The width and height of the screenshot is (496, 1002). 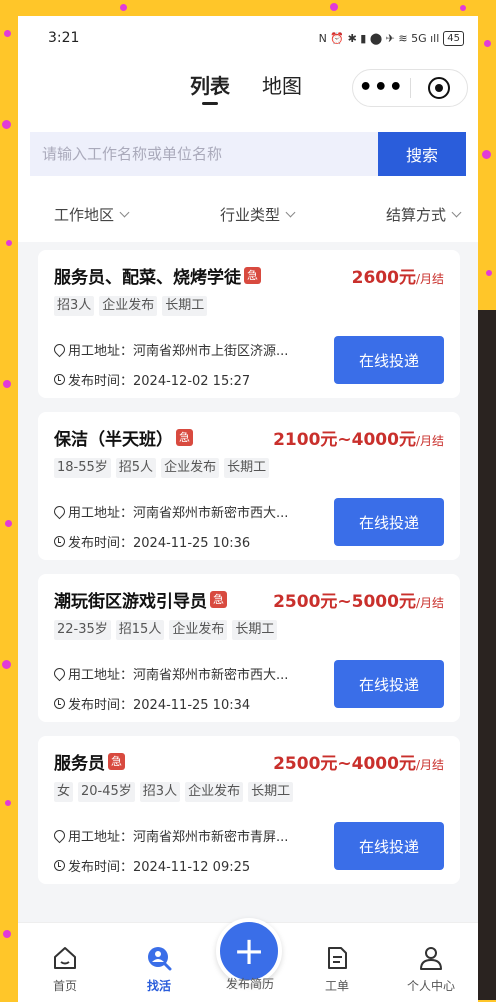 I want to click on salary-amount: 2100元~4000元, so click(x=344, y=439).